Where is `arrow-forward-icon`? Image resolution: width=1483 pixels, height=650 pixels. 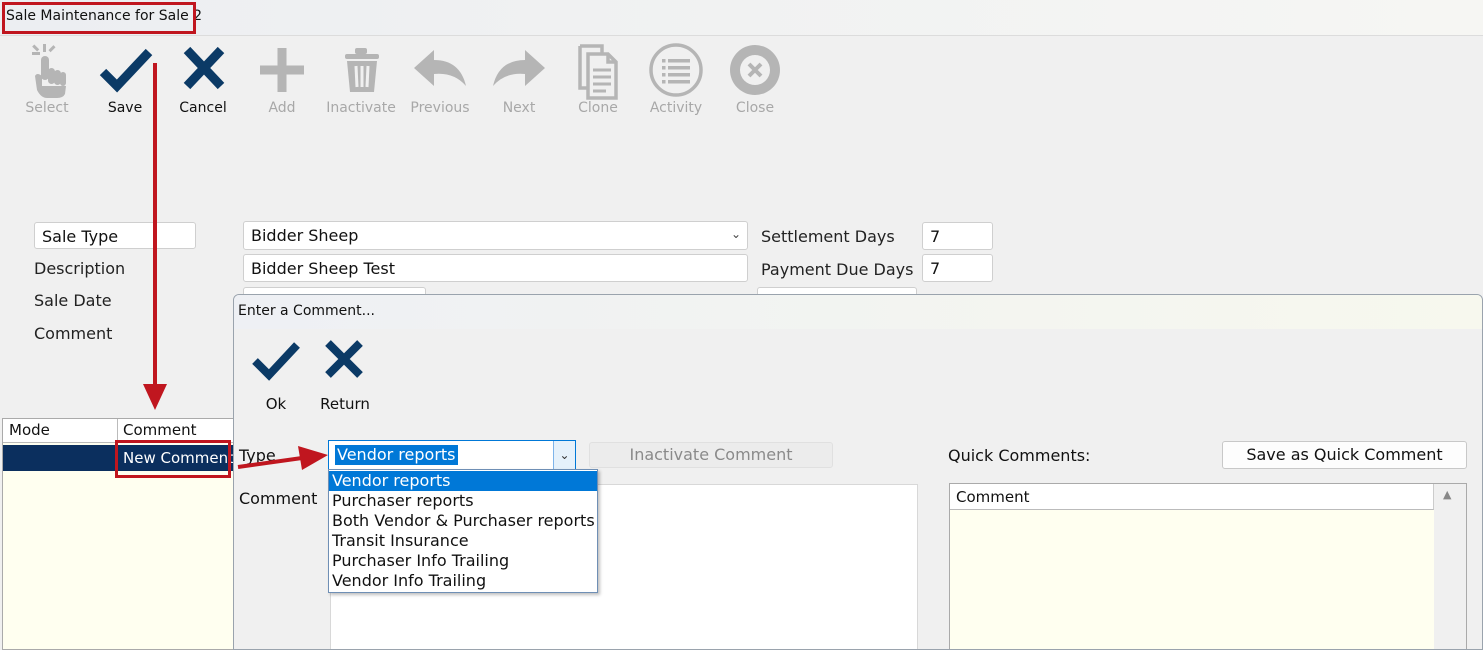
arrow-forward-icon is located at coordinates (519, 68).